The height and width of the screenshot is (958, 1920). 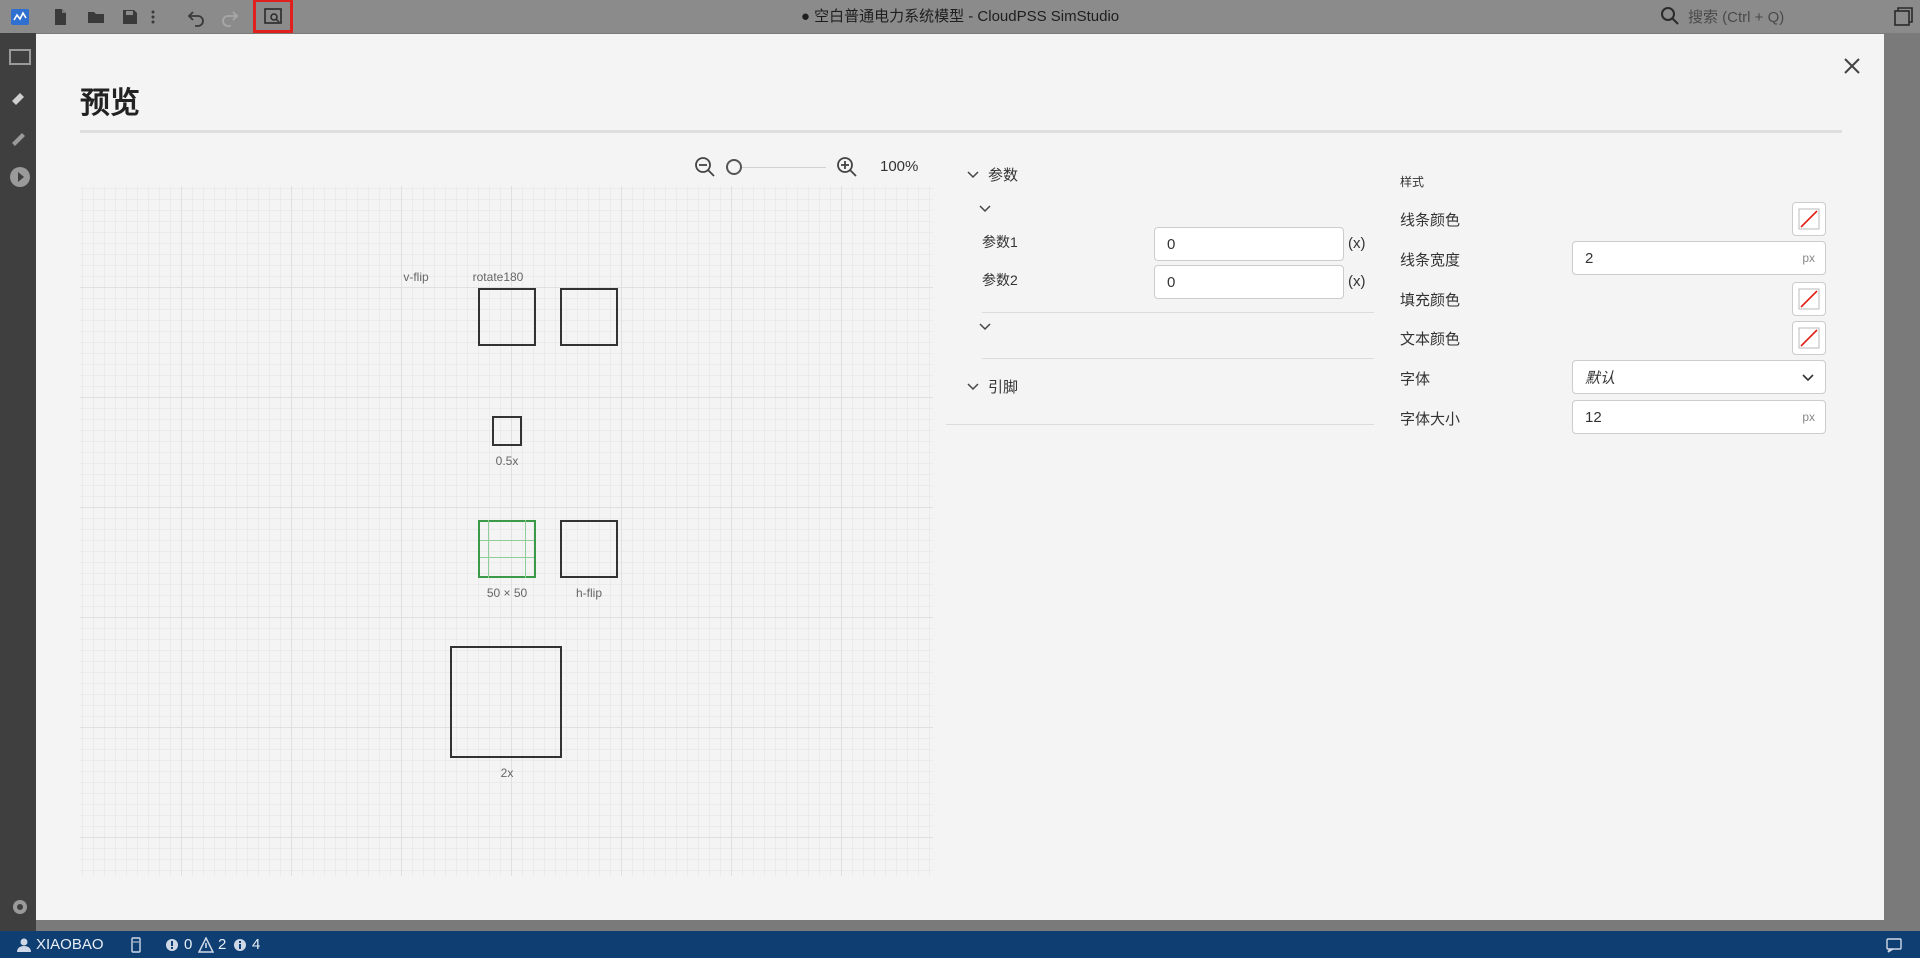 I want to click on params-section-label: 参数, so click(x=1003, y=175).